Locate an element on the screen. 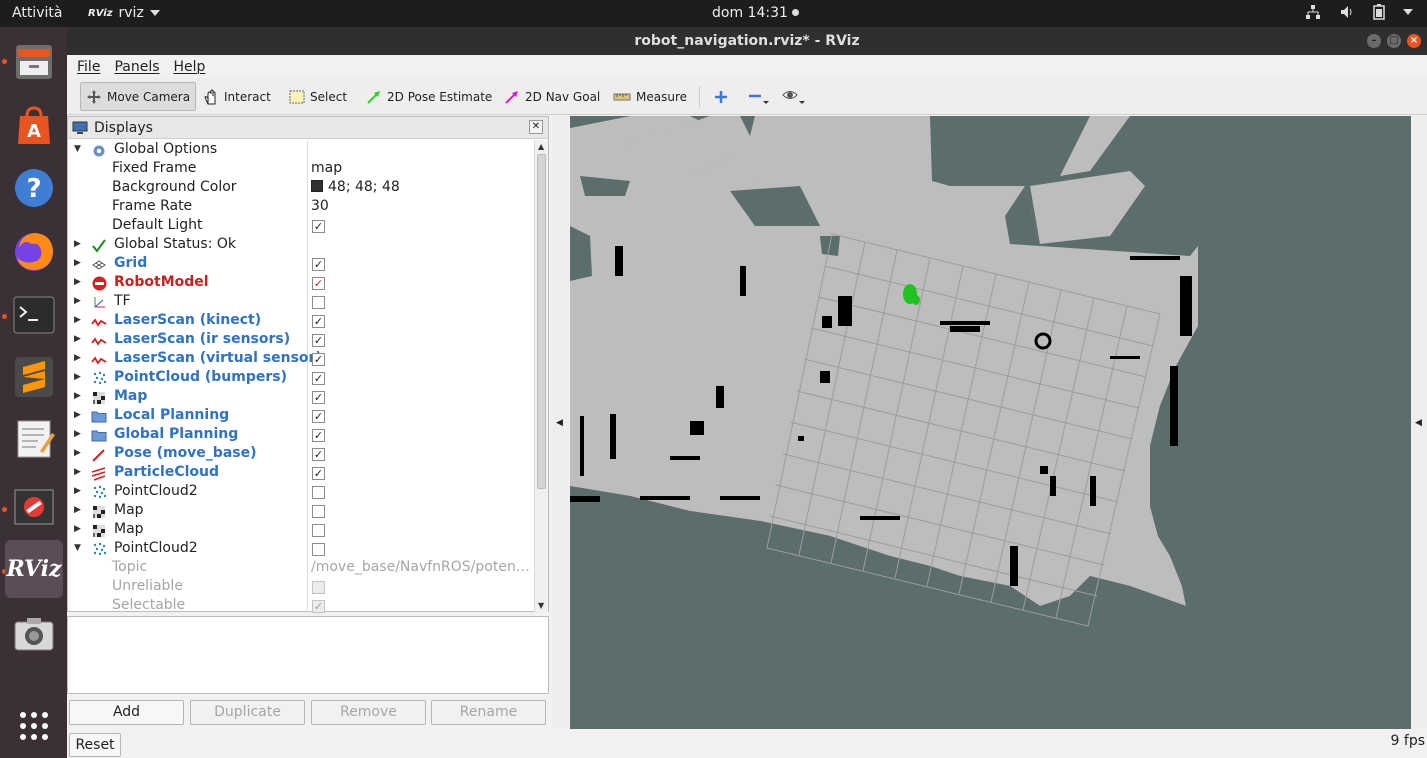 Image resolution: width=1427 pixels, height=758 pixels. minimize-button: – is located at coordinates (1374, 41).